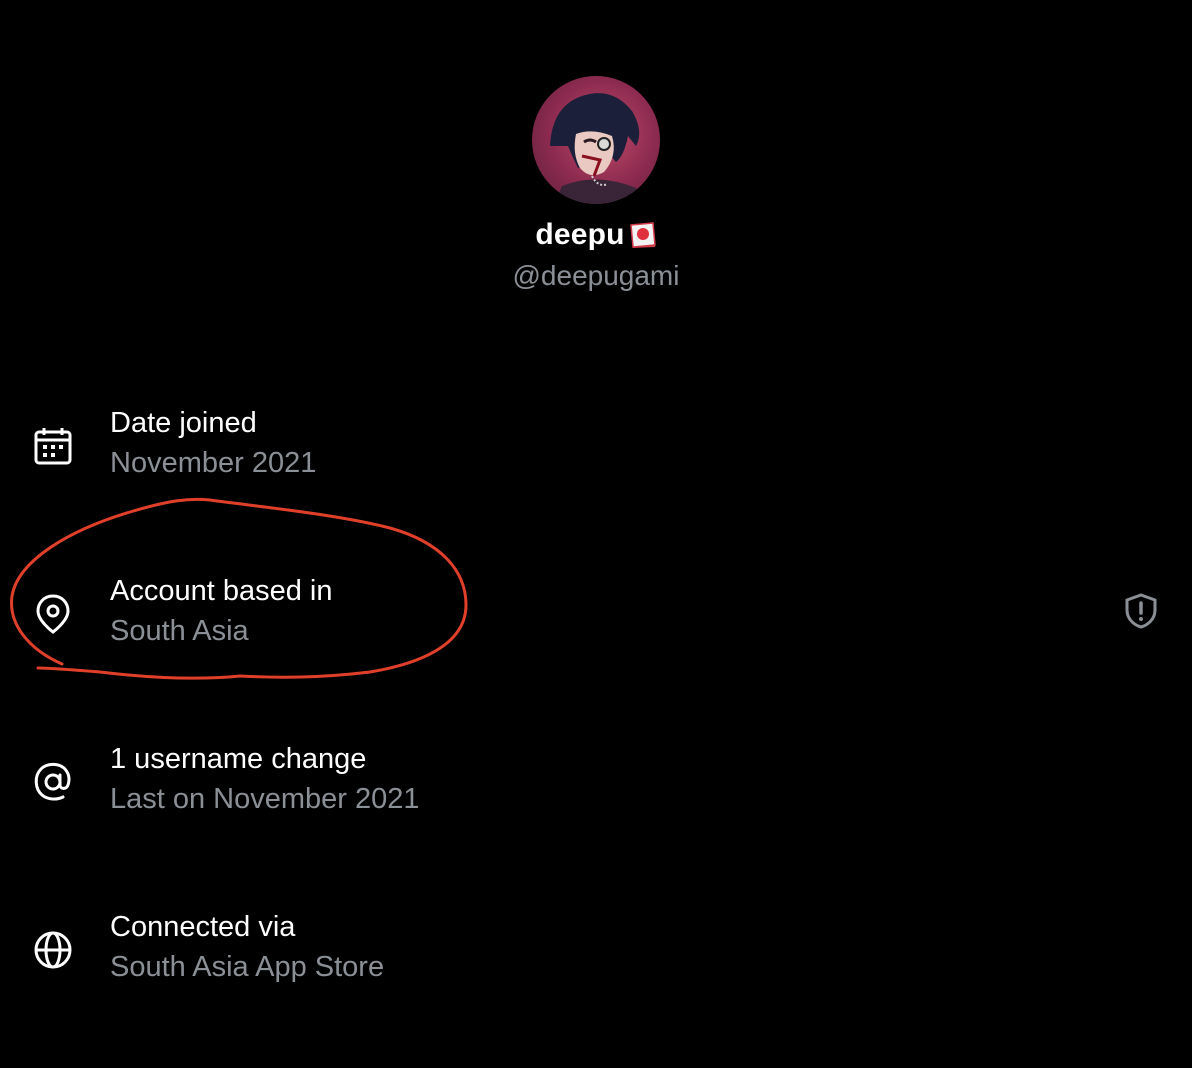 The width and height of the screenshot is (1192, 1068). I want to click on detail-account-based-in: Account based in South Asia, so click(596, 618).